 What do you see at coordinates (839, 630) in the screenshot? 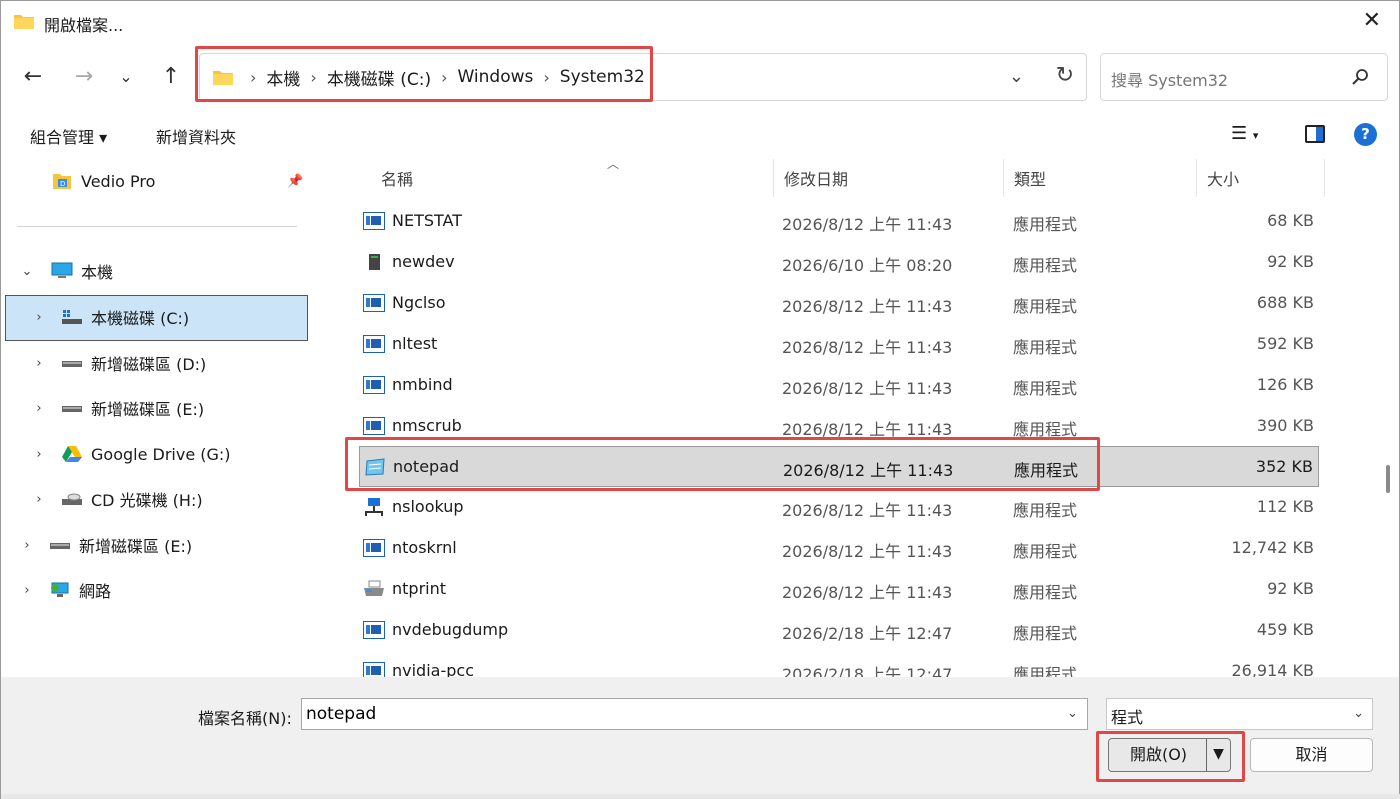
I see `file-row: nvdebugdump 2026/2/18 上午 12:47 應用程式 459 KB` at bounding box center [839, 630].